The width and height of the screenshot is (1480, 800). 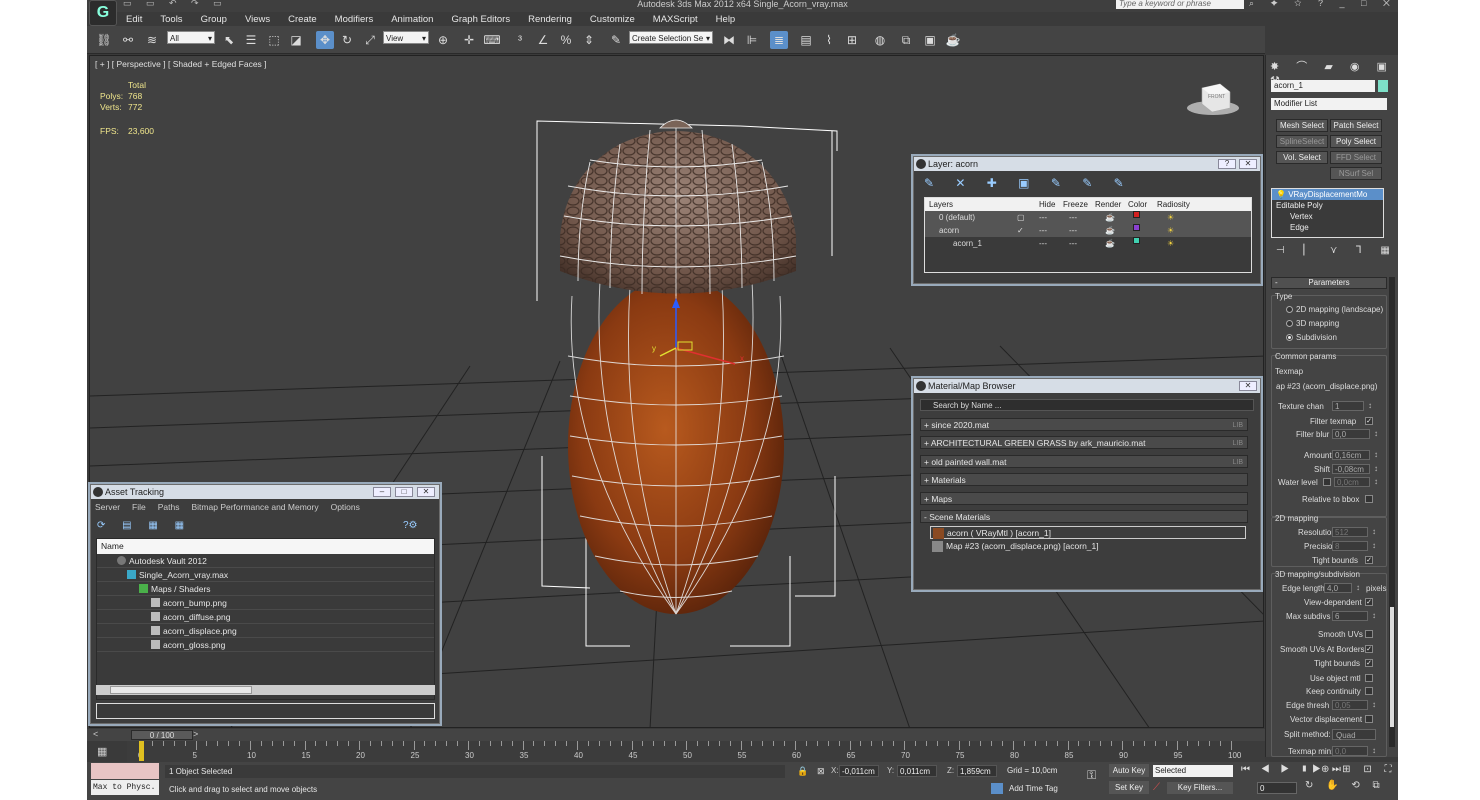 What do you see at coordinates (229, 40) in the screenshot?
I see `select-object-icon: ⬉` at bounding box center [229, 40].